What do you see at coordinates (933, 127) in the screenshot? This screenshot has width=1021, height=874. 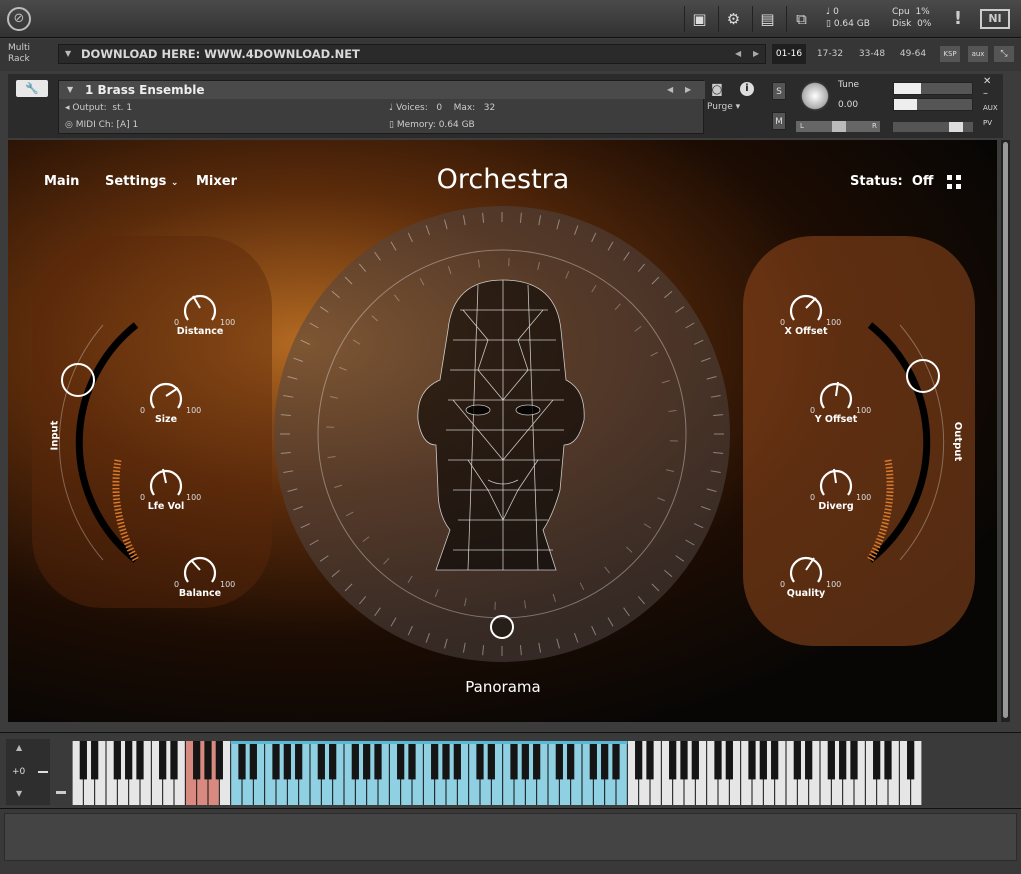 I see `volume-slider` at bounding box center [933, 127].